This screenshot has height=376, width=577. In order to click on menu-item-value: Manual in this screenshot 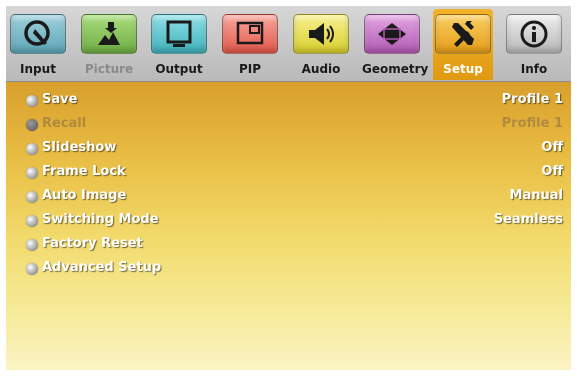, I will do `click(536, 195)`.